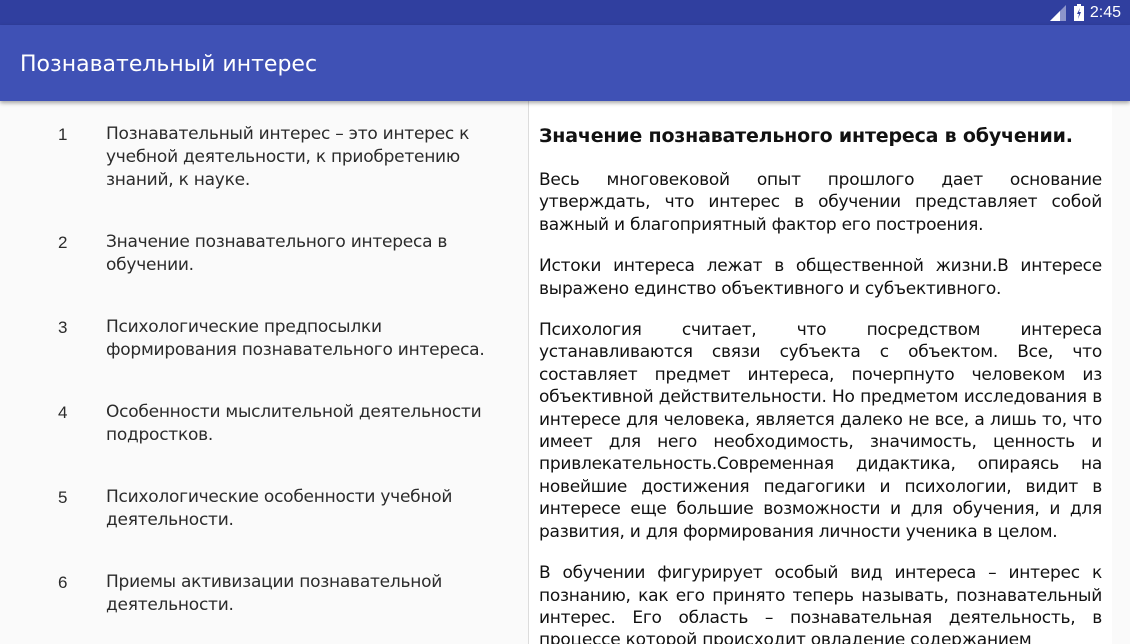  Describe the element at coordinates (63, 582) in the screenshot. I see `toc-item-number: 6` at that location.